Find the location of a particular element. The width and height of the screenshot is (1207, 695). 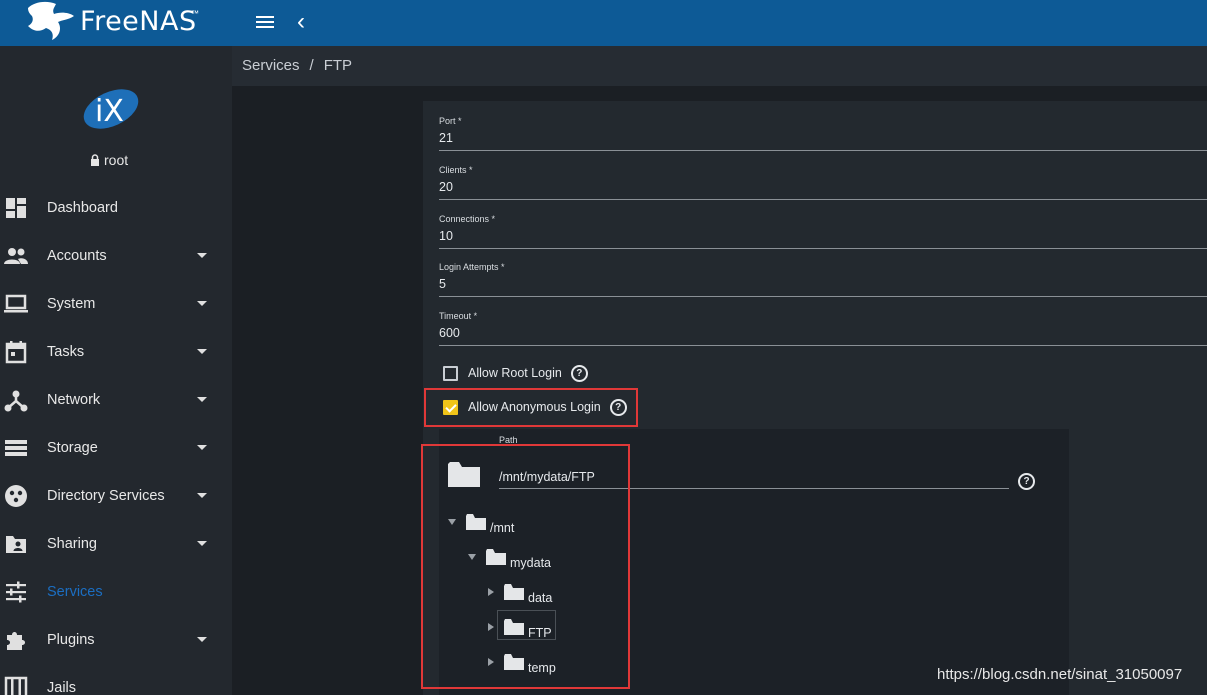

sidebar-item-label: Directory Services is located at coordinates (106, 496).